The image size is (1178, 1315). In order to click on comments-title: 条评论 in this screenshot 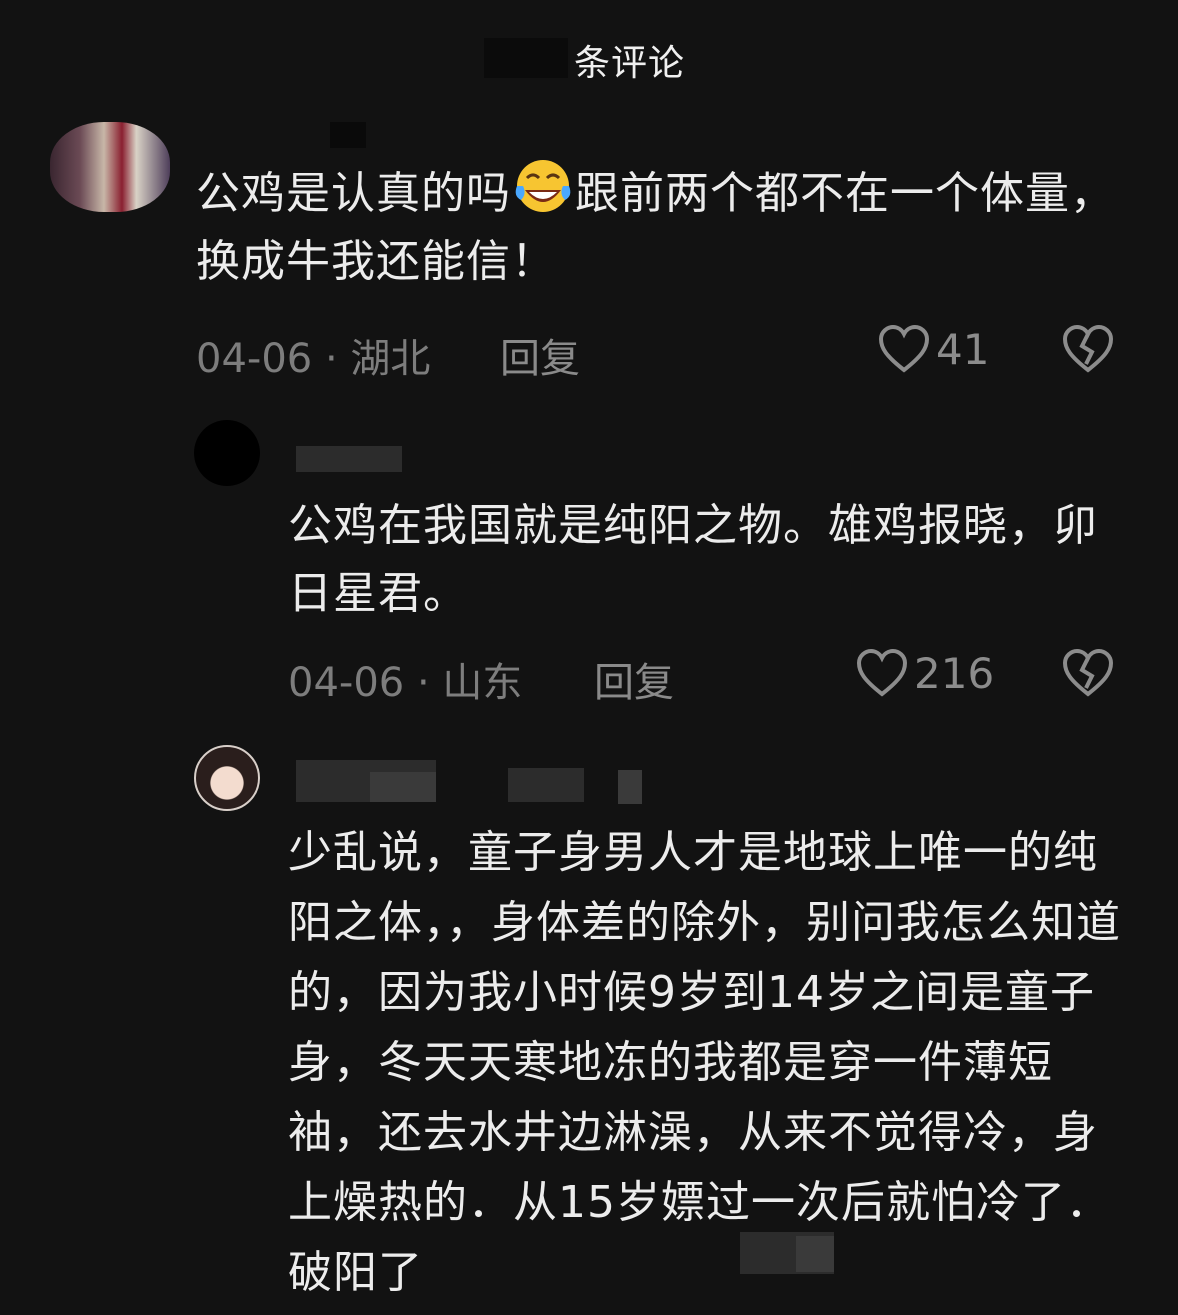, I will do `click(630, 63)`.